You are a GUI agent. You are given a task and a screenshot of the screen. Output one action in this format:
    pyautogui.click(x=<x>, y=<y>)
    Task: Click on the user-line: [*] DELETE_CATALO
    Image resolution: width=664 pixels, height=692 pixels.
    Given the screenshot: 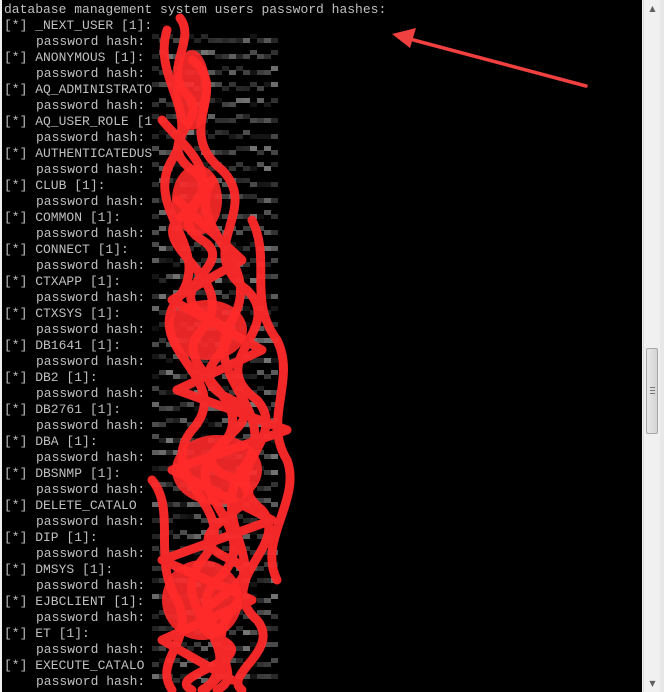 What is the action you would take?
    pyautogui.click(x=70, y=505)
    